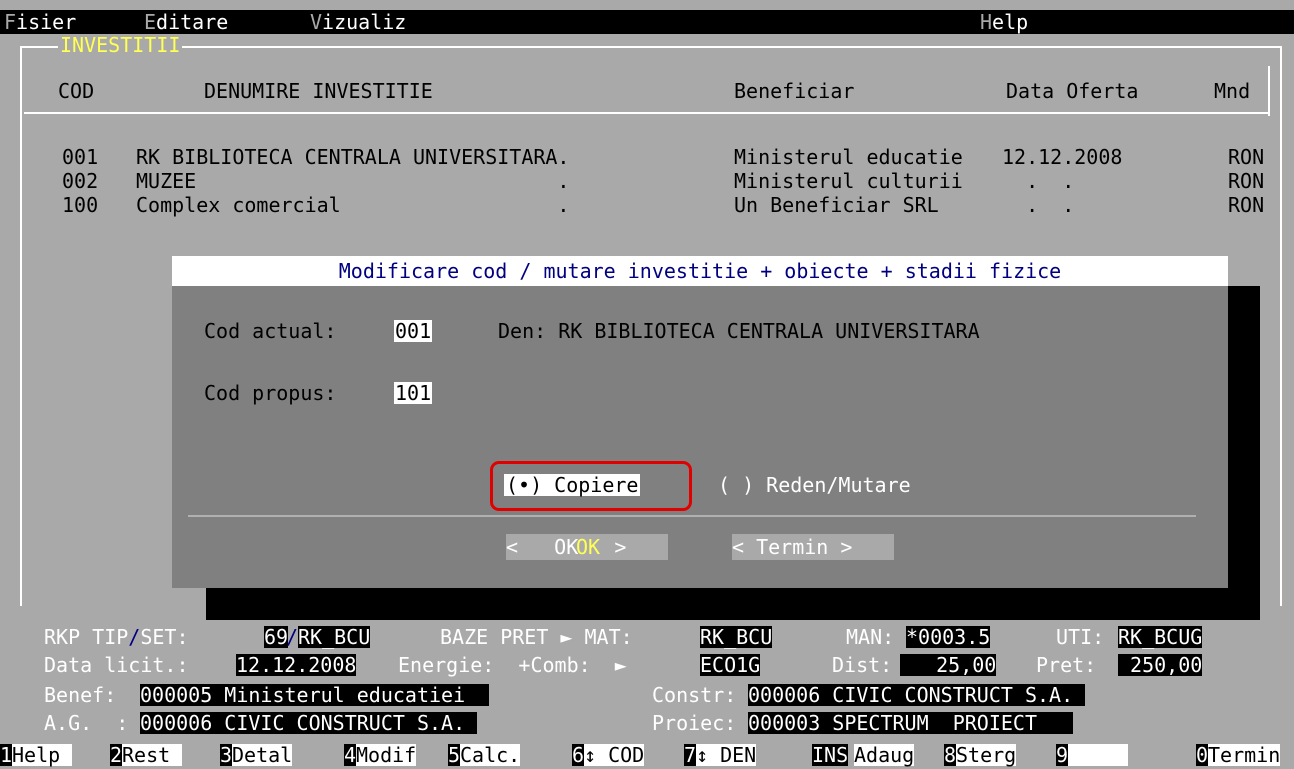 This screenshot has width=1294, height=769. I want to click on fkey-termin: Termin, so click(1244, 755).